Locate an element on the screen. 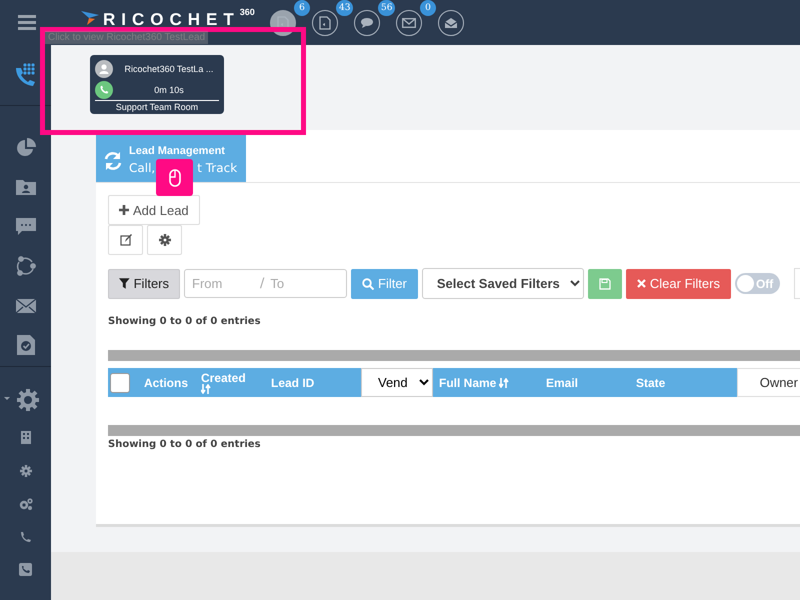  checked-document-icon is located at coordinates (25, 345).